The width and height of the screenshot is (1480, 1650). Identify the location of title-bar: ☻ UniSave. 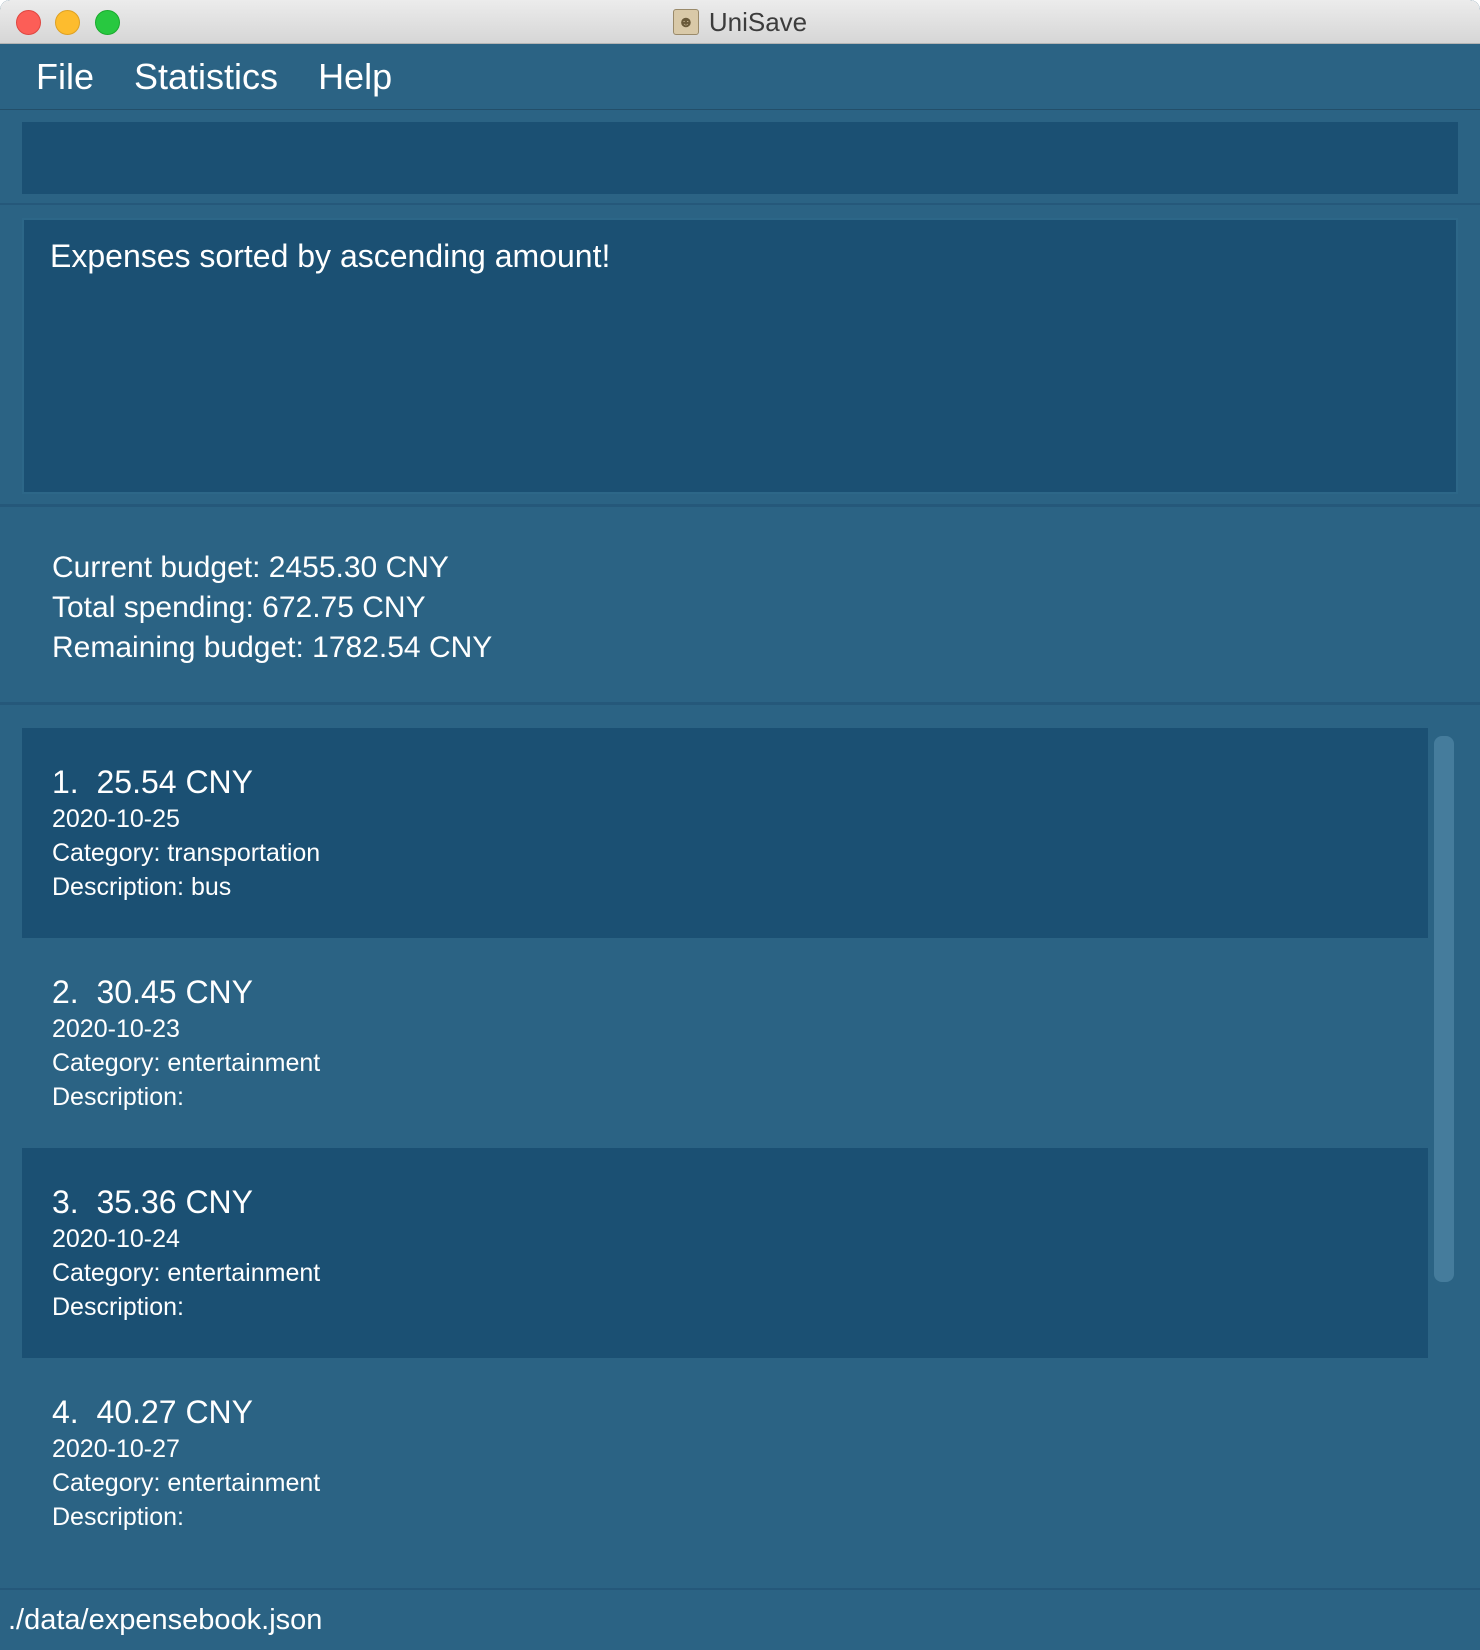
(740, 22).